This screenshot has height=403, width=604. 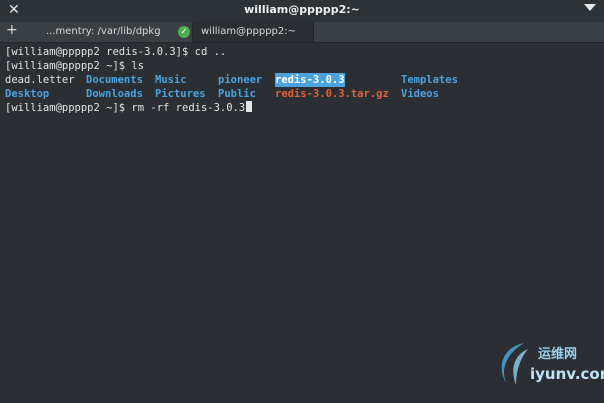 I want to click on ls-dir: pioneer, so click(x=240, y=80).